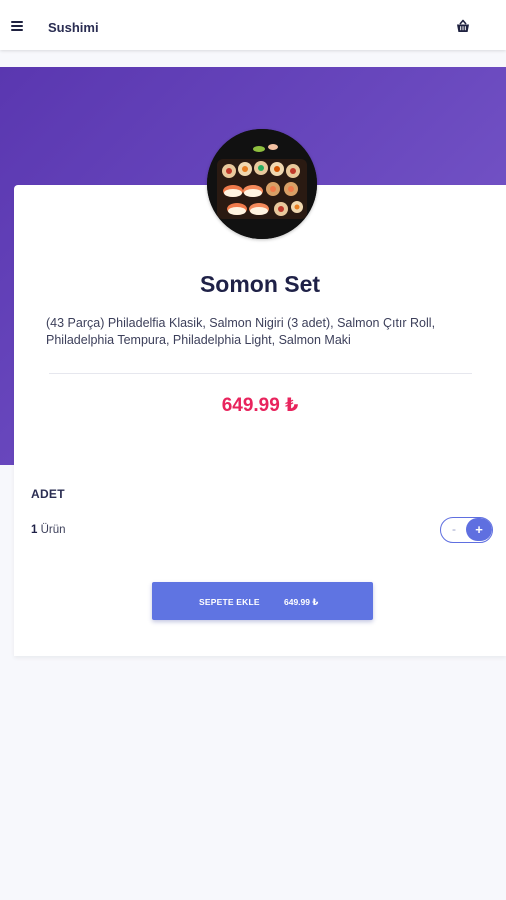 The width and height of the screenshot is (506, 900). Describe the element at coordinates (17, 26) in the screenshot. I see `hamburger-menu-icon` at that location.